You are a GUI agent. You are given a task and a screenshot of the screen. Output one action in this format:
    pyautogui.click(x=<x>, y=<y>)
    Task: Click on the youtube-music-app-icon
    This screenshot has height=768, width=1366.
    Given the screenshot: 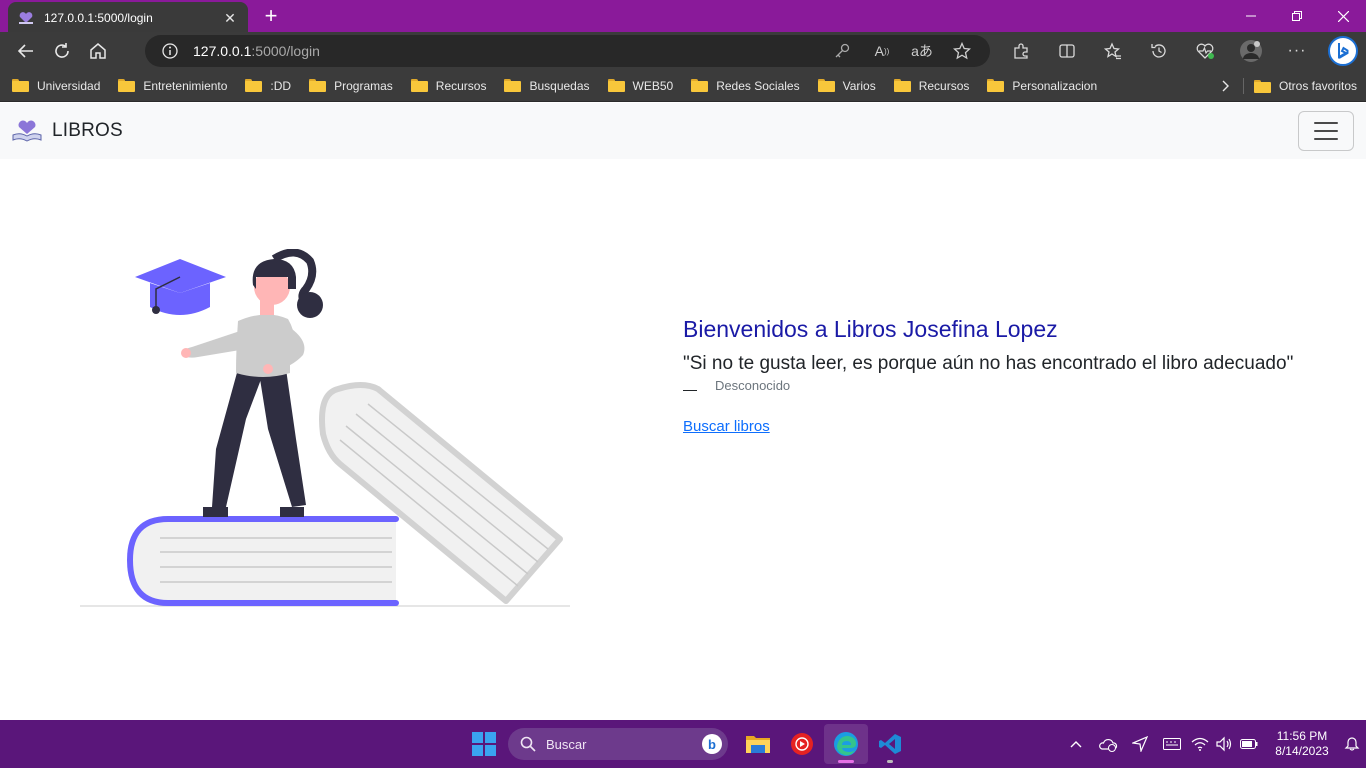 What is the action you would take?
    pyautogui.click(x=802, y=744)
    